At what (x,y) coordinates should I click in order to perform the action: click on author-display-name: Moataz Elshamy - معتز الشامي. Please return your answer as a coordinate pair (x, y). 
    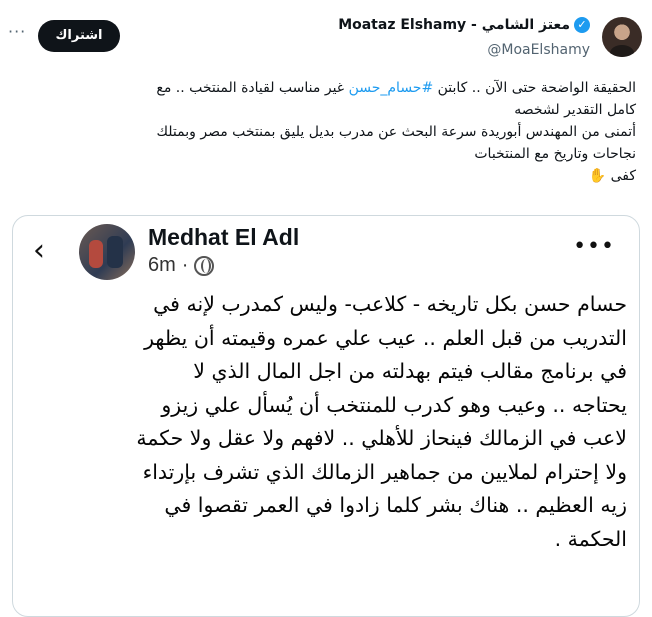
    Looking at the image, I should click on (454, 25).